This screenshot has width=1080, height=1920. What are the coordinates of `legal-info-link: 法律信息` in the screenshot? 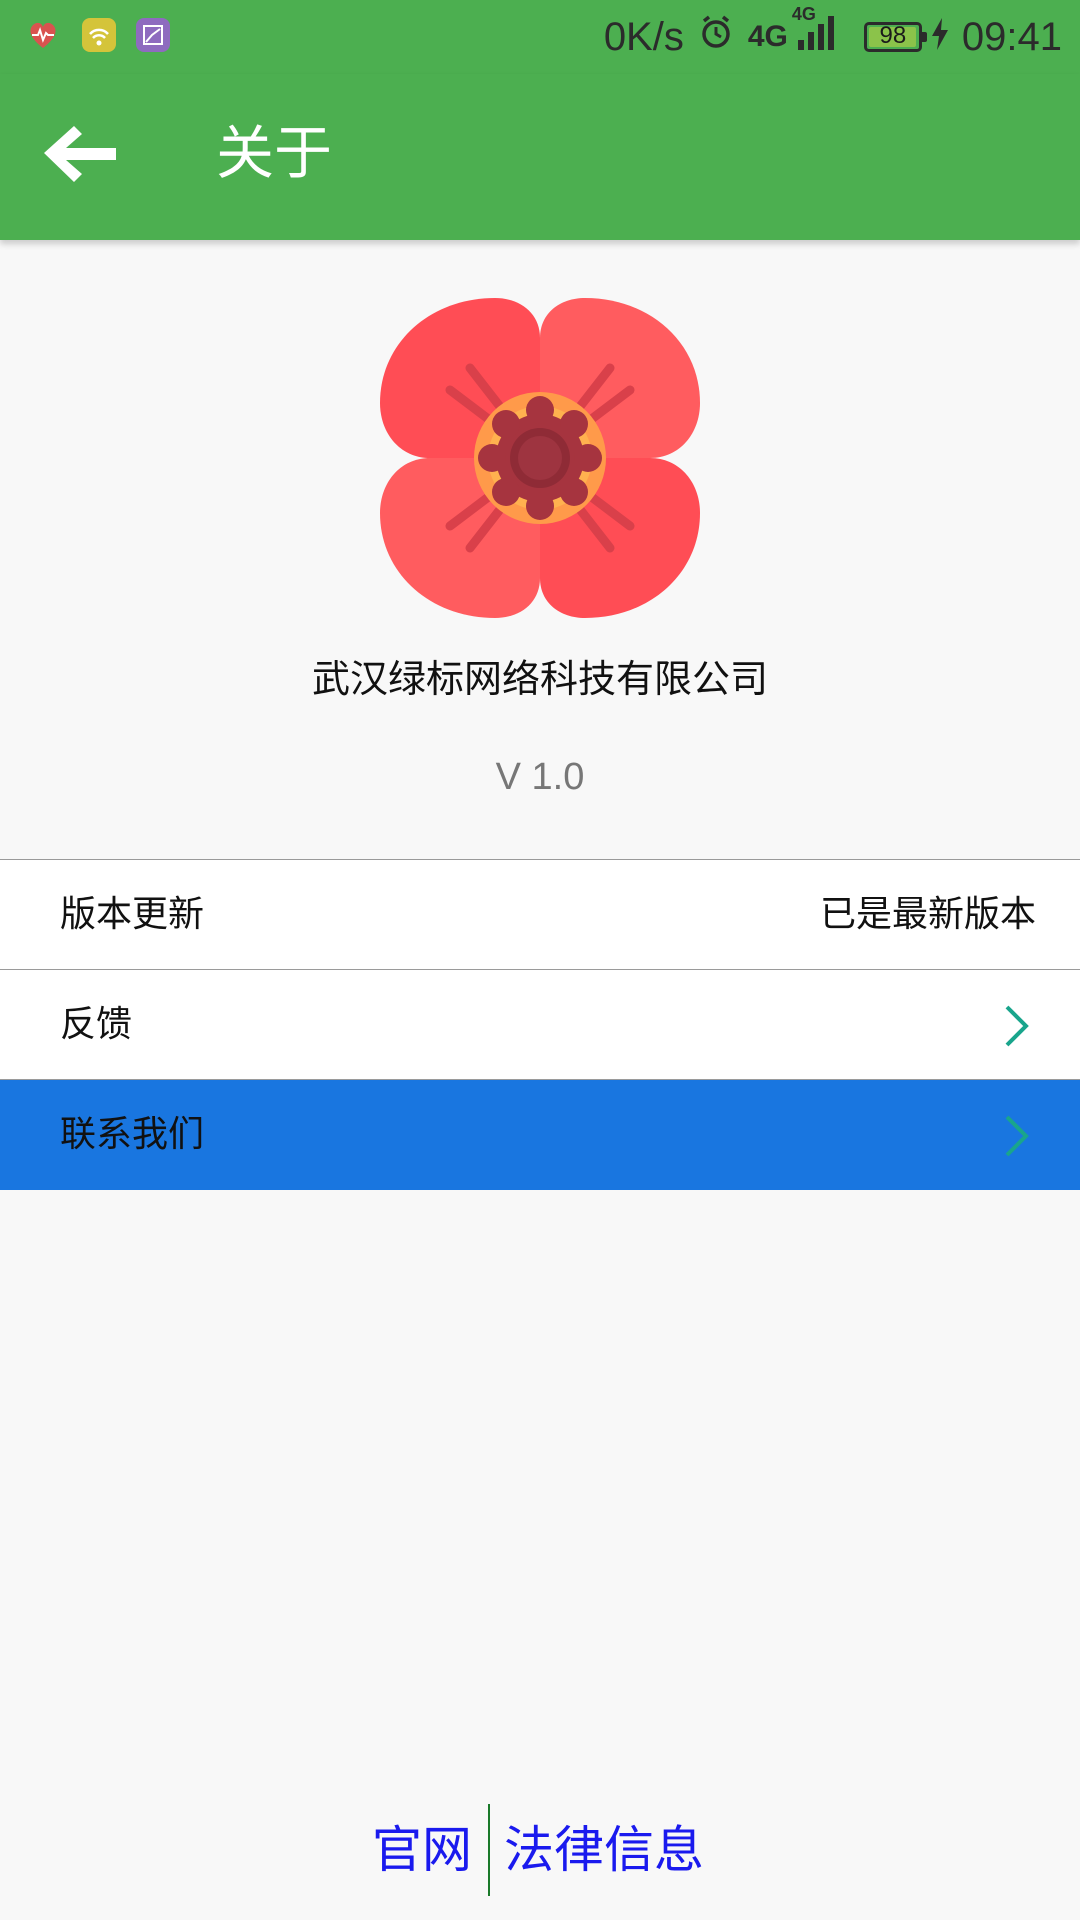 It's located at (604, 1850).